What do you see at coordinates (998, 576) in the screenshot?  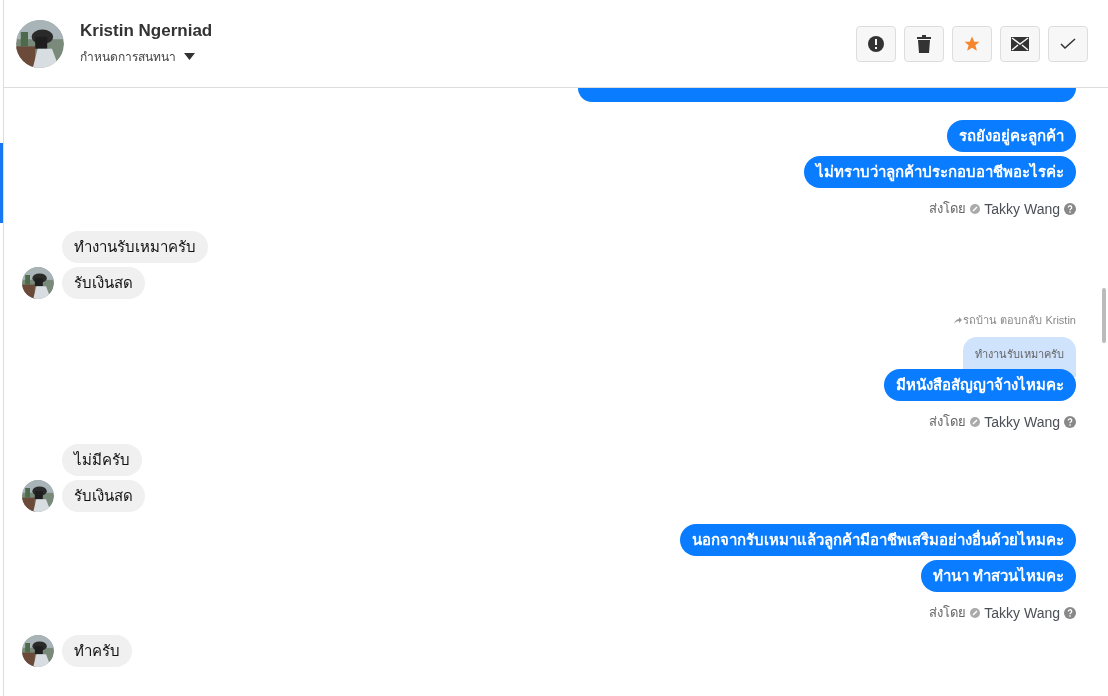 I see `message-bubble: ทำนา ทำสวนไหมคะ` at bounding box center [998, 576].